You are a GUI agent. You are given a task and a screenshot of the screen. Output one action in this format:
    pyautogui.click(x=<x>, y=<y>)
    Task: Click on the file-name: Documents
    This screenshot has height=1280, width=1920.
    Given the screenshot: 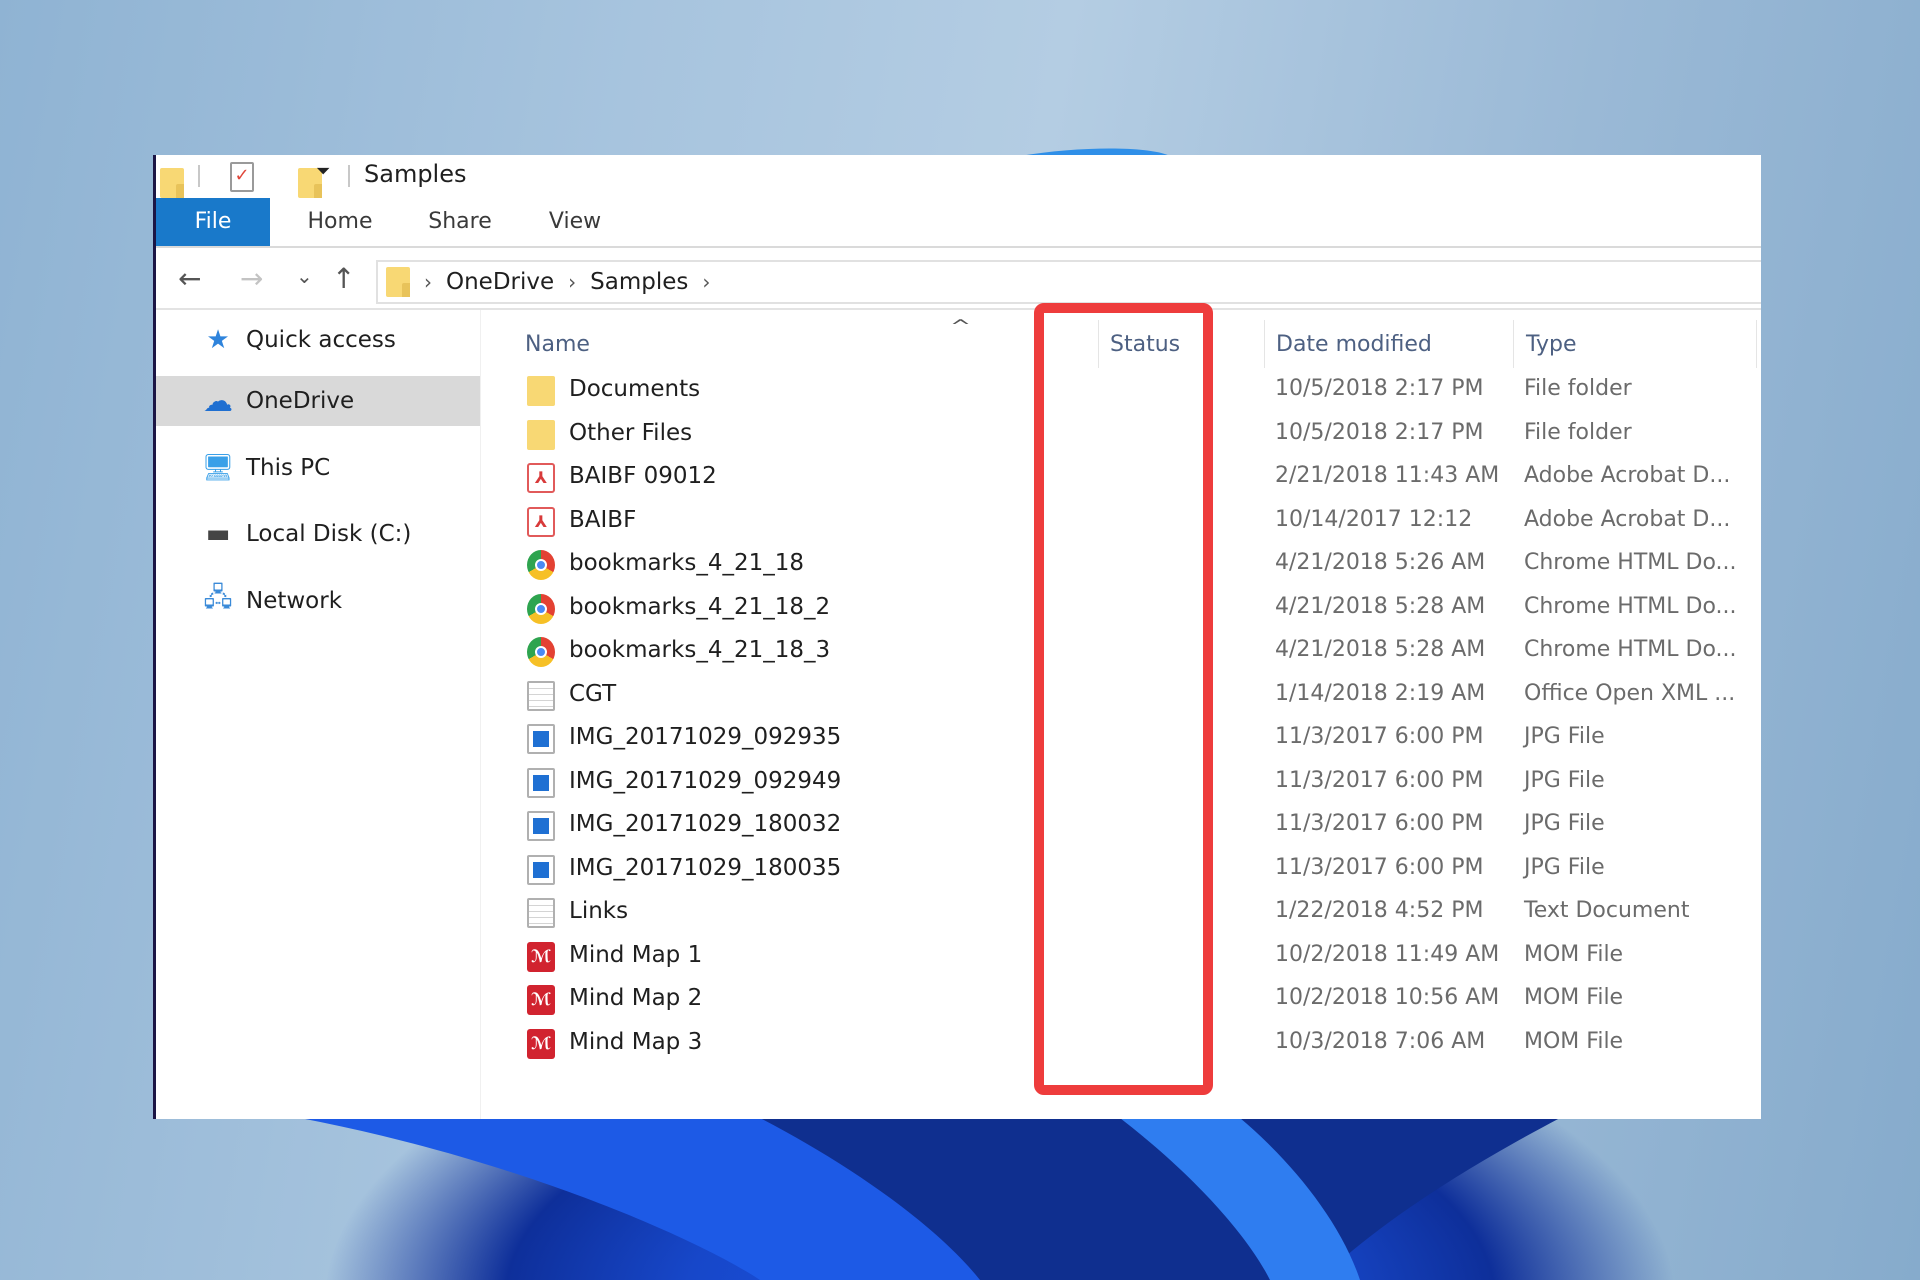 What is the action you would take?
    pyautogui.click(x=635, y=389)
    